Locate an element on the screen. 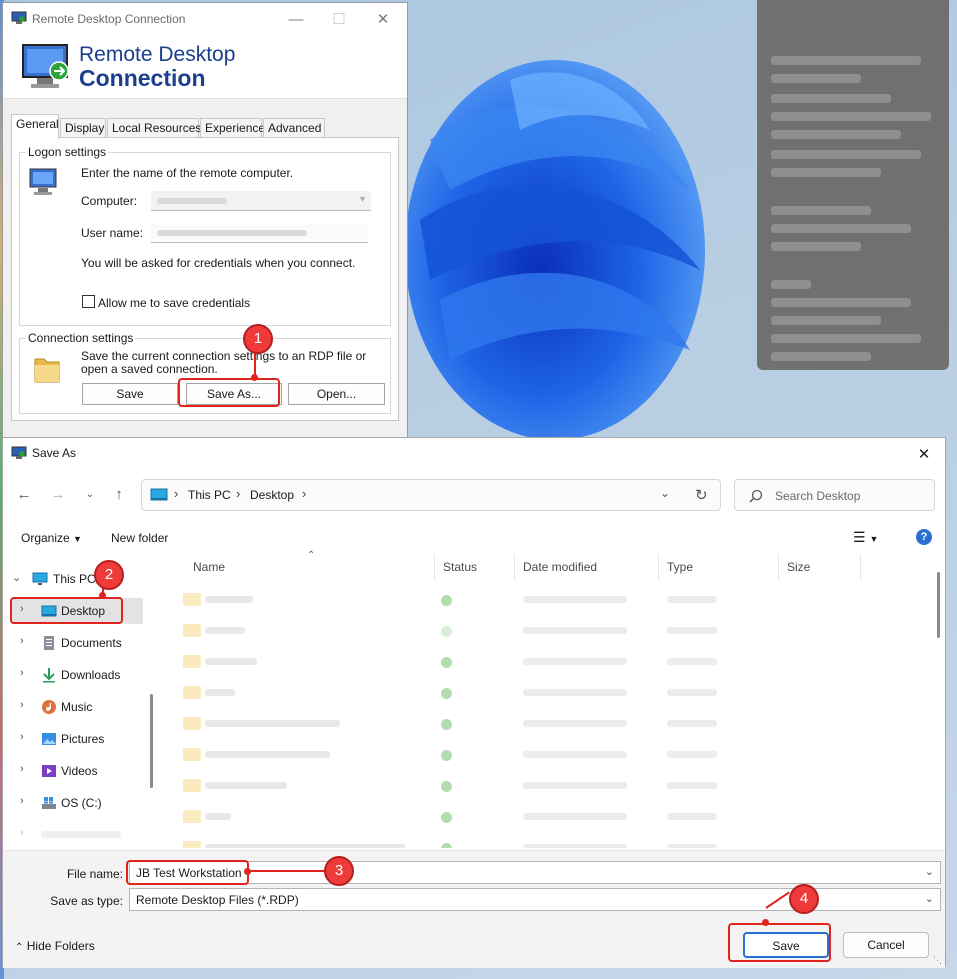  allow-save-credentials-checkbox is located at coordinates (88, 301).